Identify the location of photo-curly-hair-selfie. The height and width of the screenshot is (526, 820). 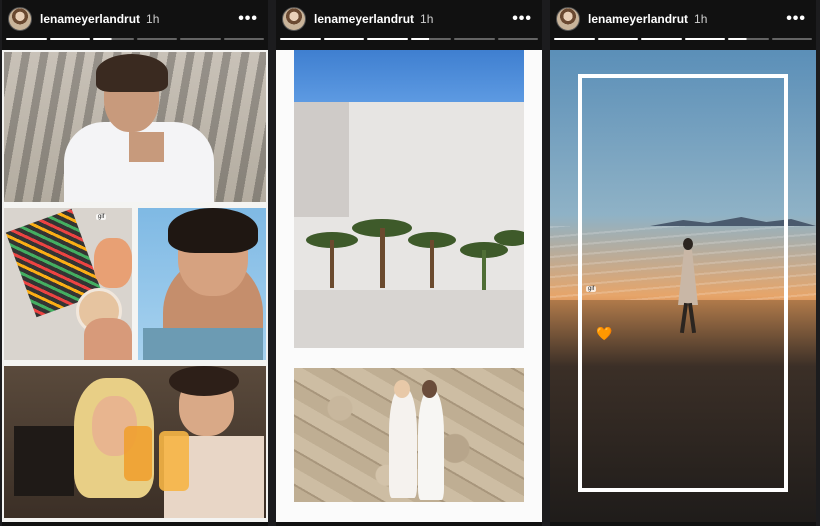
(202, 284).